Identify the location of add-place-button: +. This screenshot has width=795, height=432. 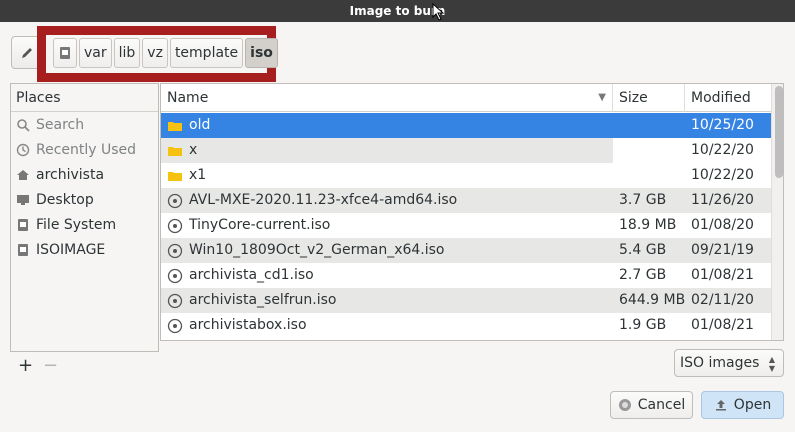
(25, 365).